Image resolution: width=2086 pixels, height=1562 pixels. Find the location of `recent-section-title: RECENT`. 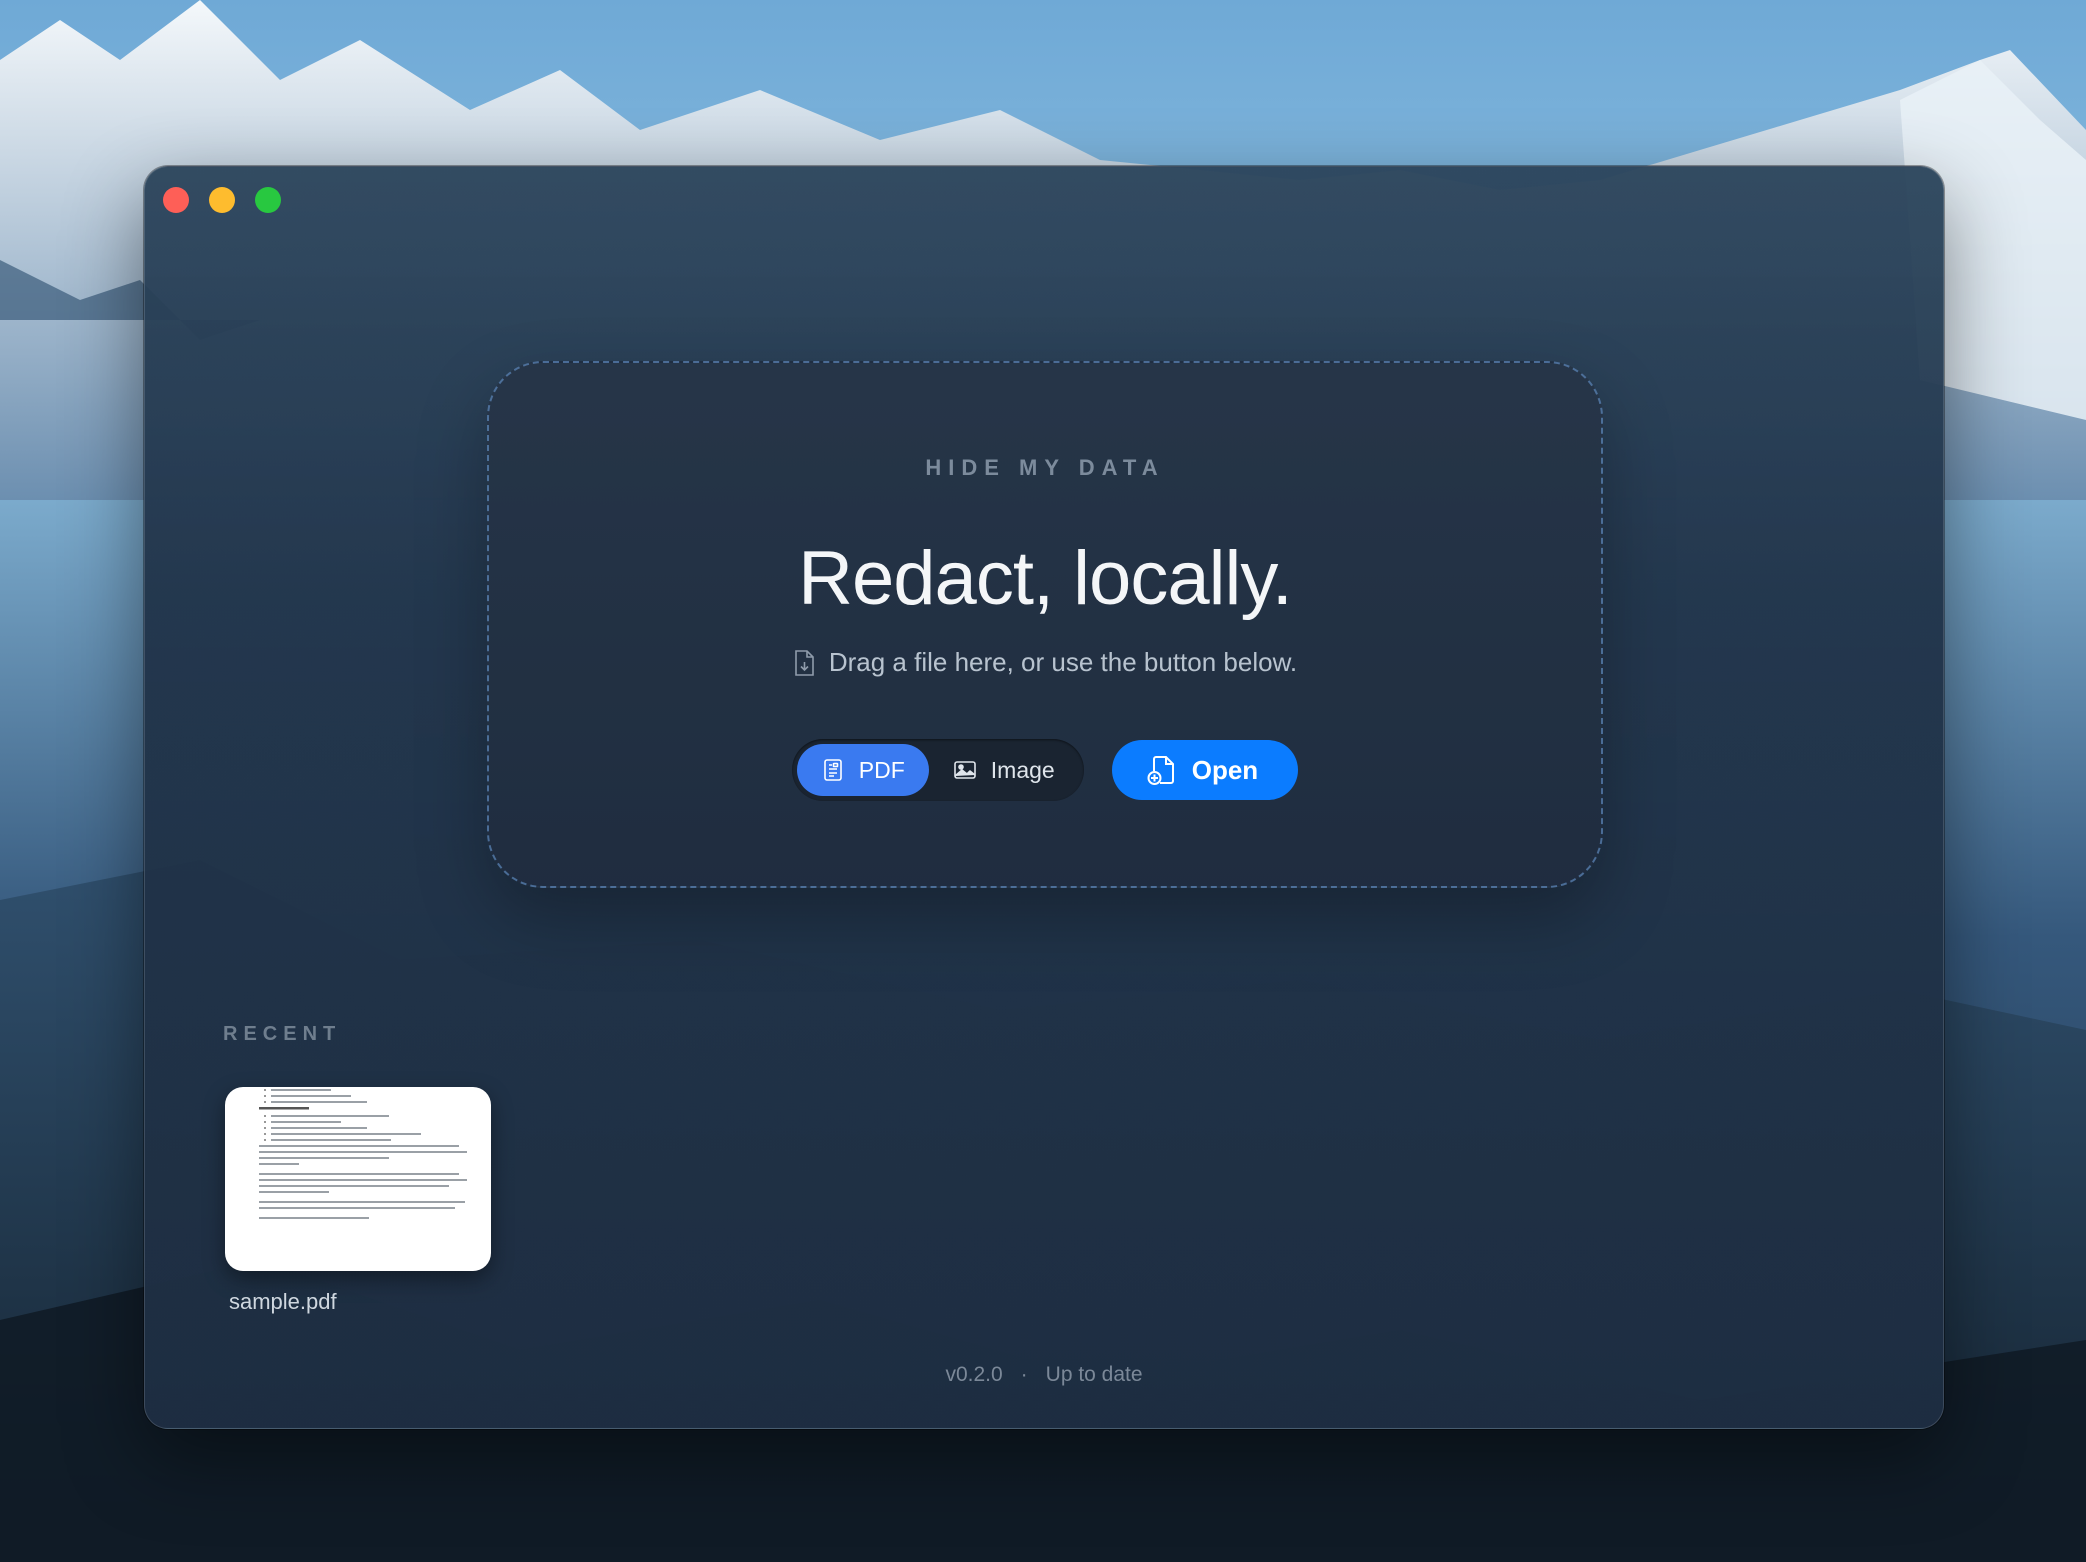

recent-section-title: RECENT is located at coordinates (282, 1034).